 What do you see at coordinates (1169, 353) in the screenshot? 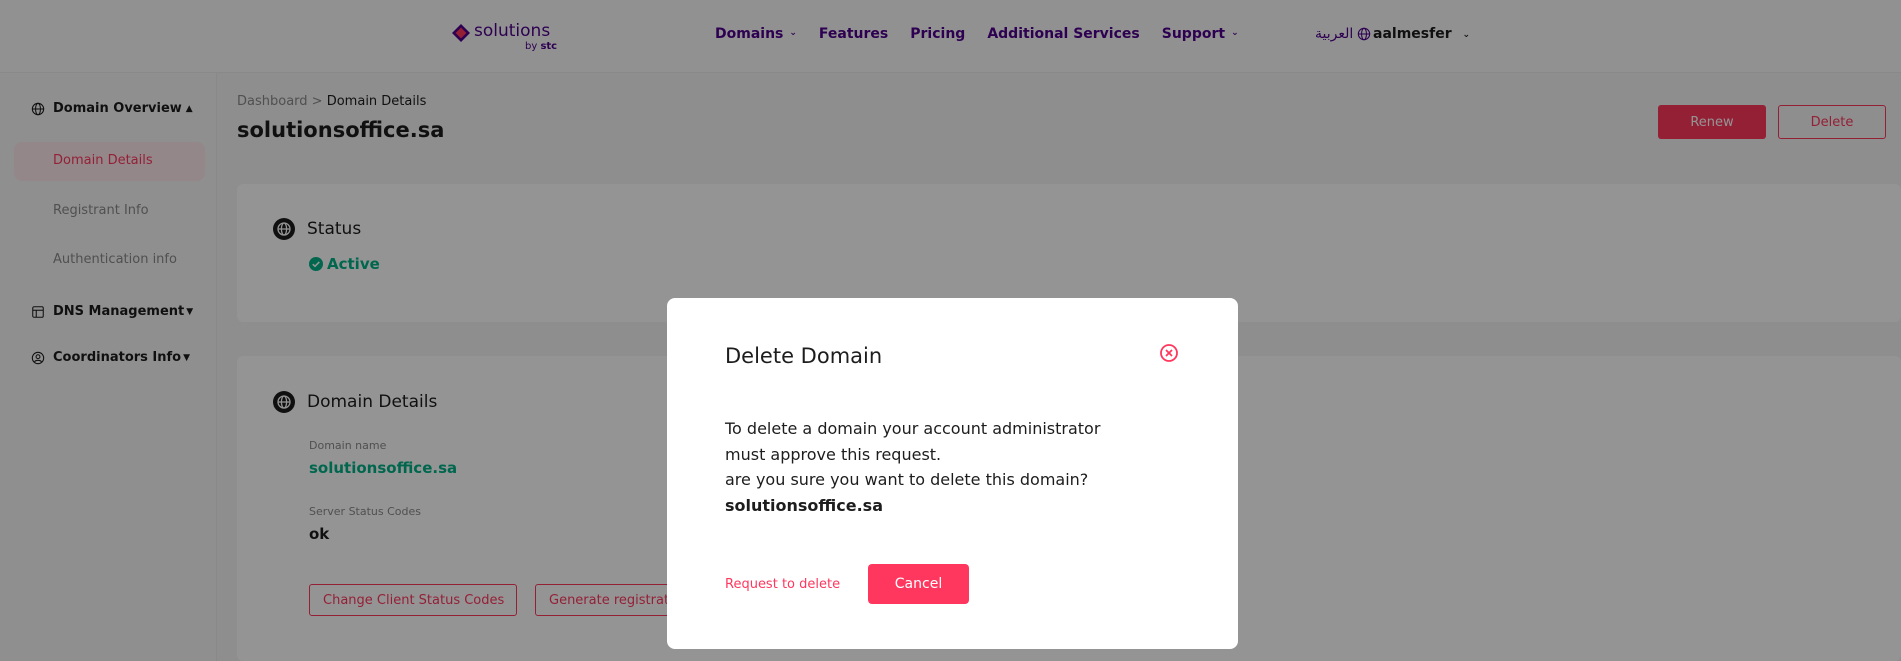
I see `close-circle-icon` at bounding box center [1169, 353].